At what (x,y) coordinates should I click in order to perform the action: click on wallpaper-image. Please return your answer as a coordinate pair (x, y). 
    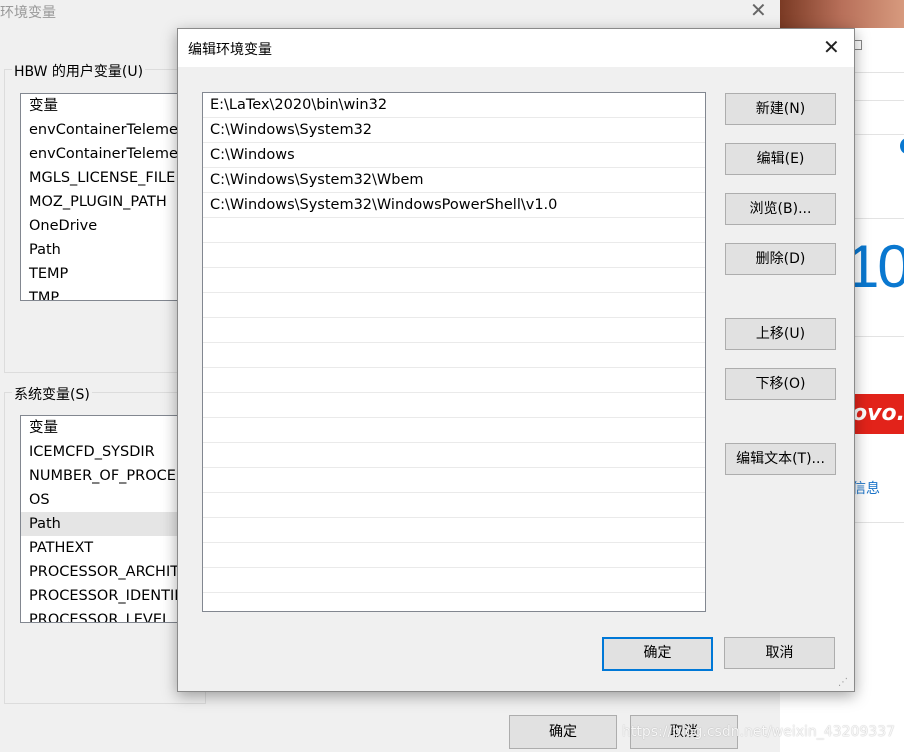
    Looking at the image, I should click on (842, 14).